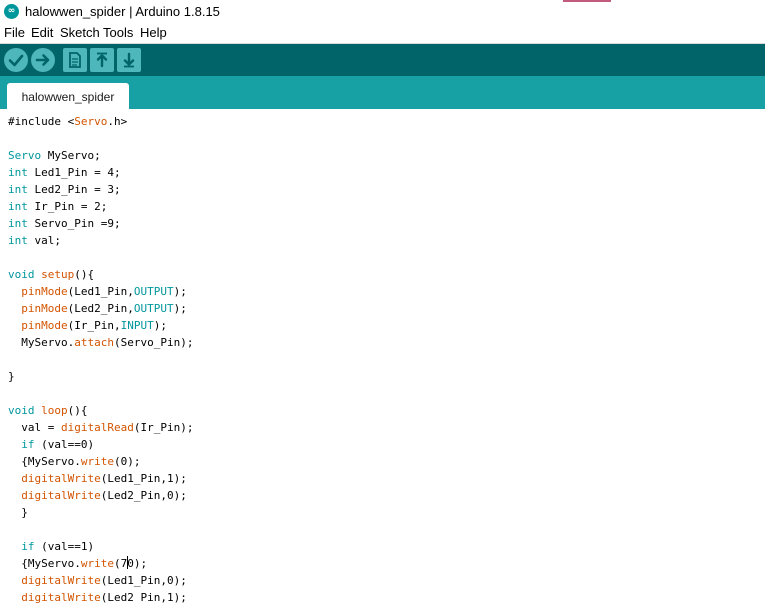 This screenshot has height=607, width=765. I want to click on code-line: {MyServo.write(0);, so click(100, 461).